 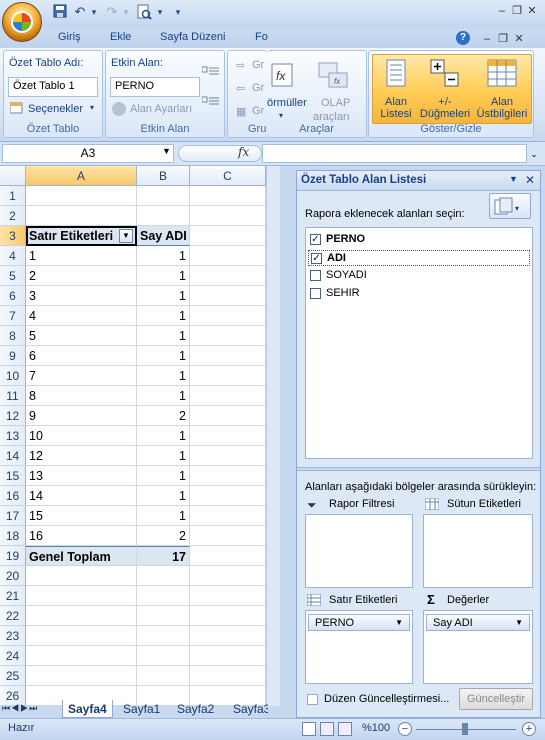 I want to click on zoom-in-icon: +, so click(x=529, y=729).